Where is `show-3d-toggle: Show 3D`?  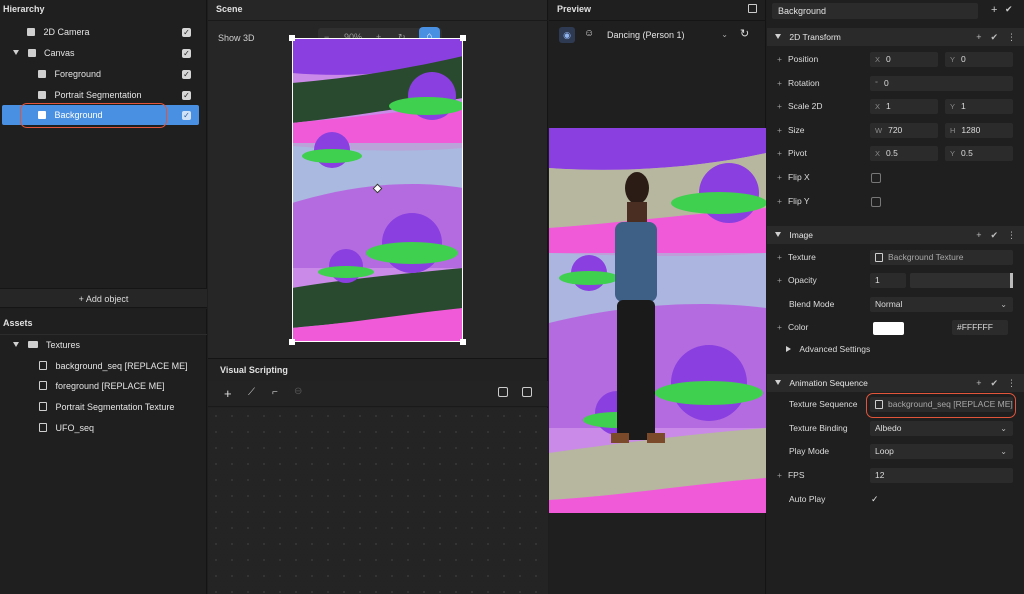
show-3d-toggle: Show 3D is located at coordinates (236, 38).